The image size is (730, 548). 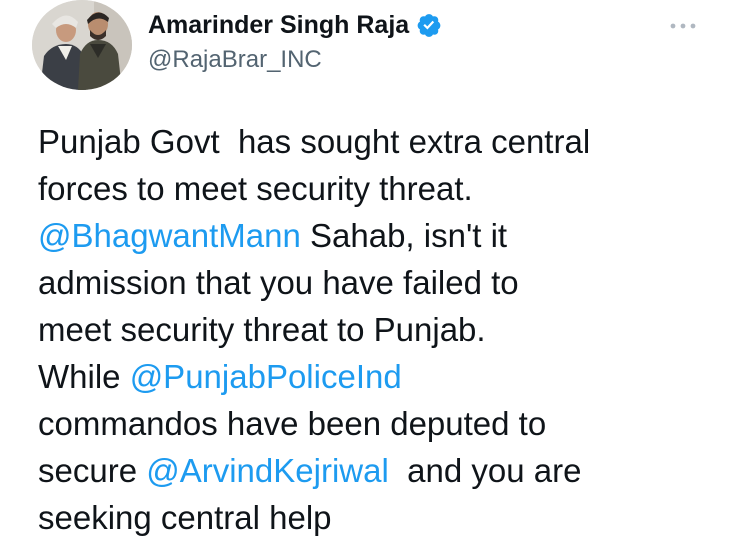 I want to click on tweet-line: commandos have been deputed to, so click(x=383, y=423).